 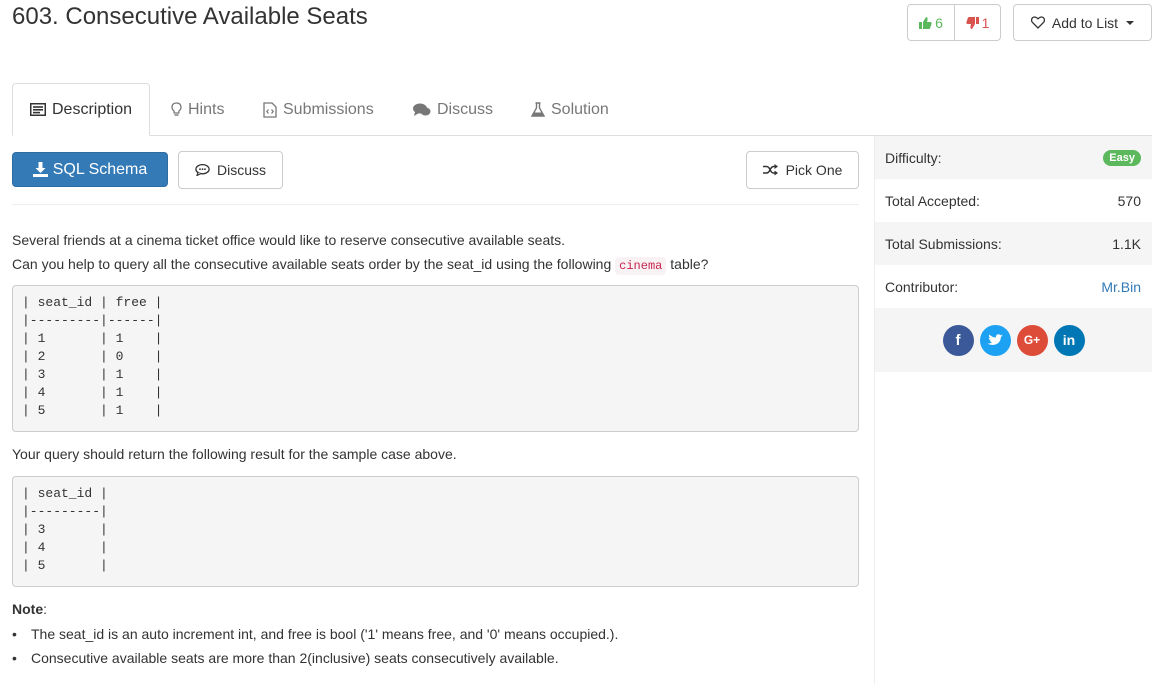 I want to click on download-icon, so click(x=40, y=169).